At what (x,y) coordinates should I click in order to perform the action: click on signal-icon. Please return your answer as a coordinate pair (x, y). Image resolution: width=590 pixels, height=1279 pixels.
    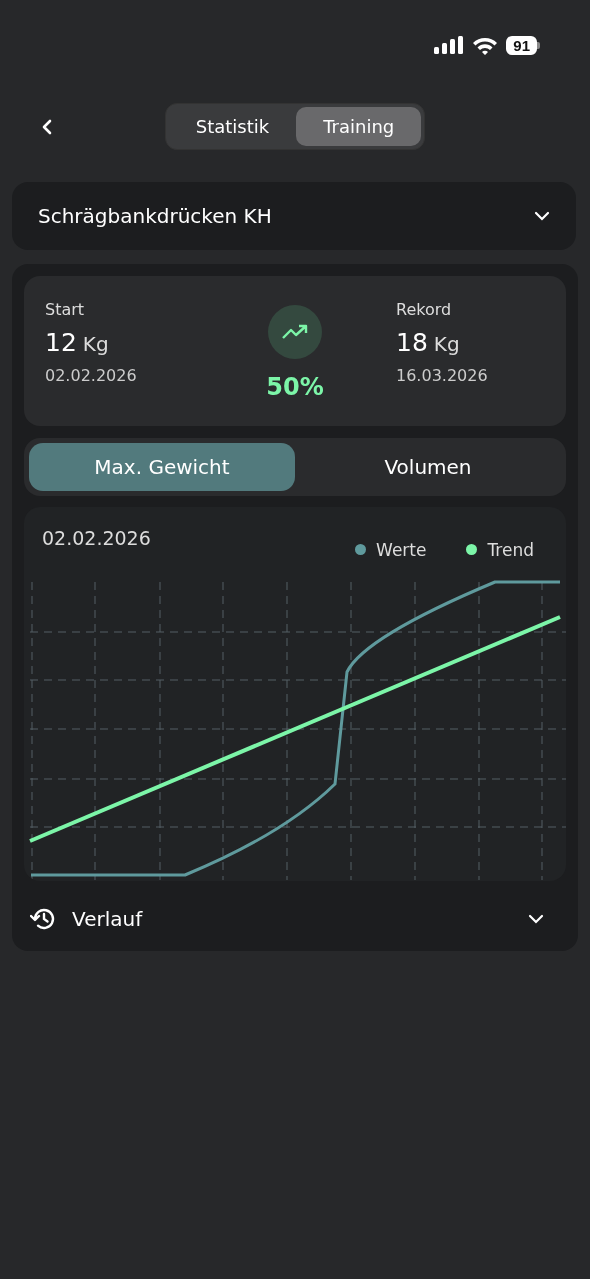
    Looking at the image, I should click on (449, 45).